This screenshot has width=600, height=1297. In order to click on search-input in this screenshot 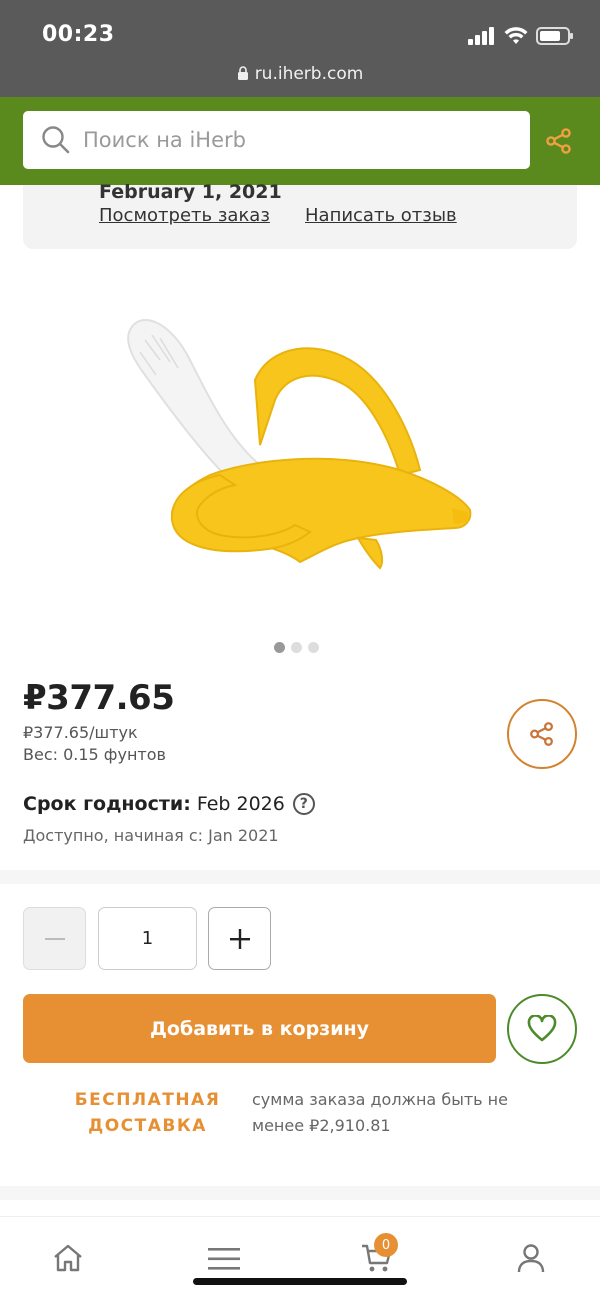, I will do `click(283, 140)`.